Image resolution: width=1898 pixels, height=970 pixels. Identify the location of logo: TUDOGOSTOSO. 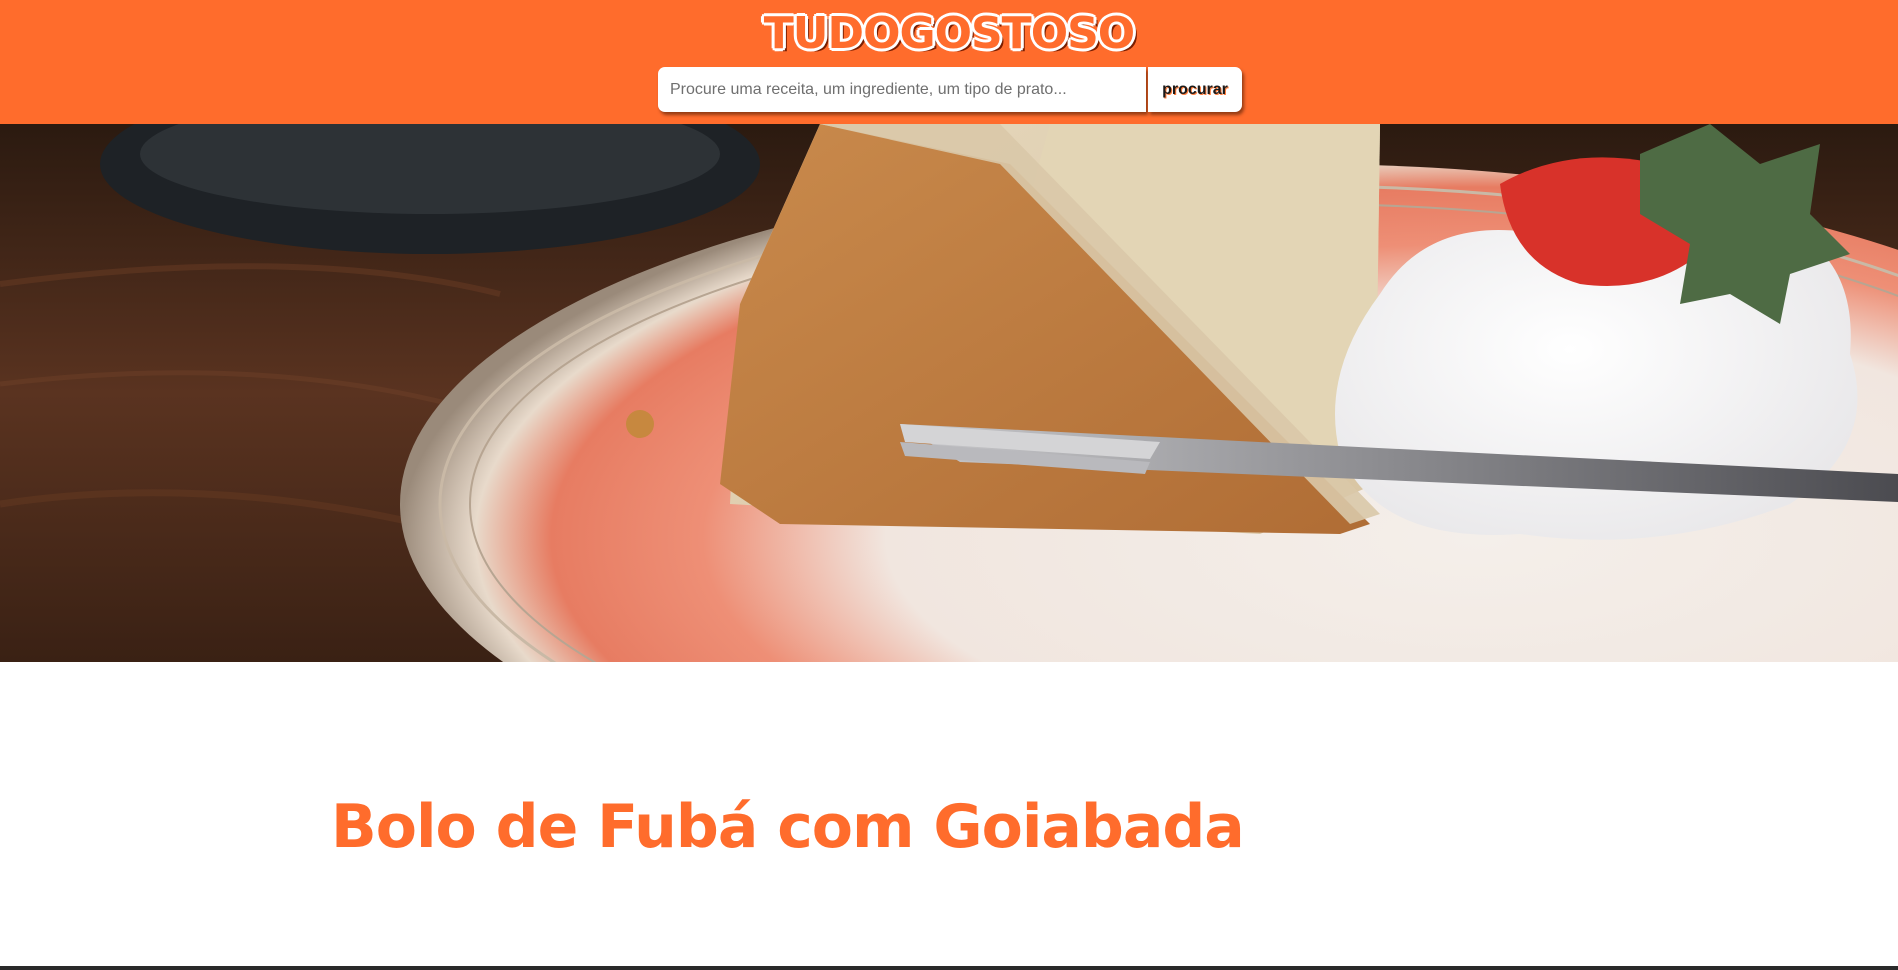
(949, 34).